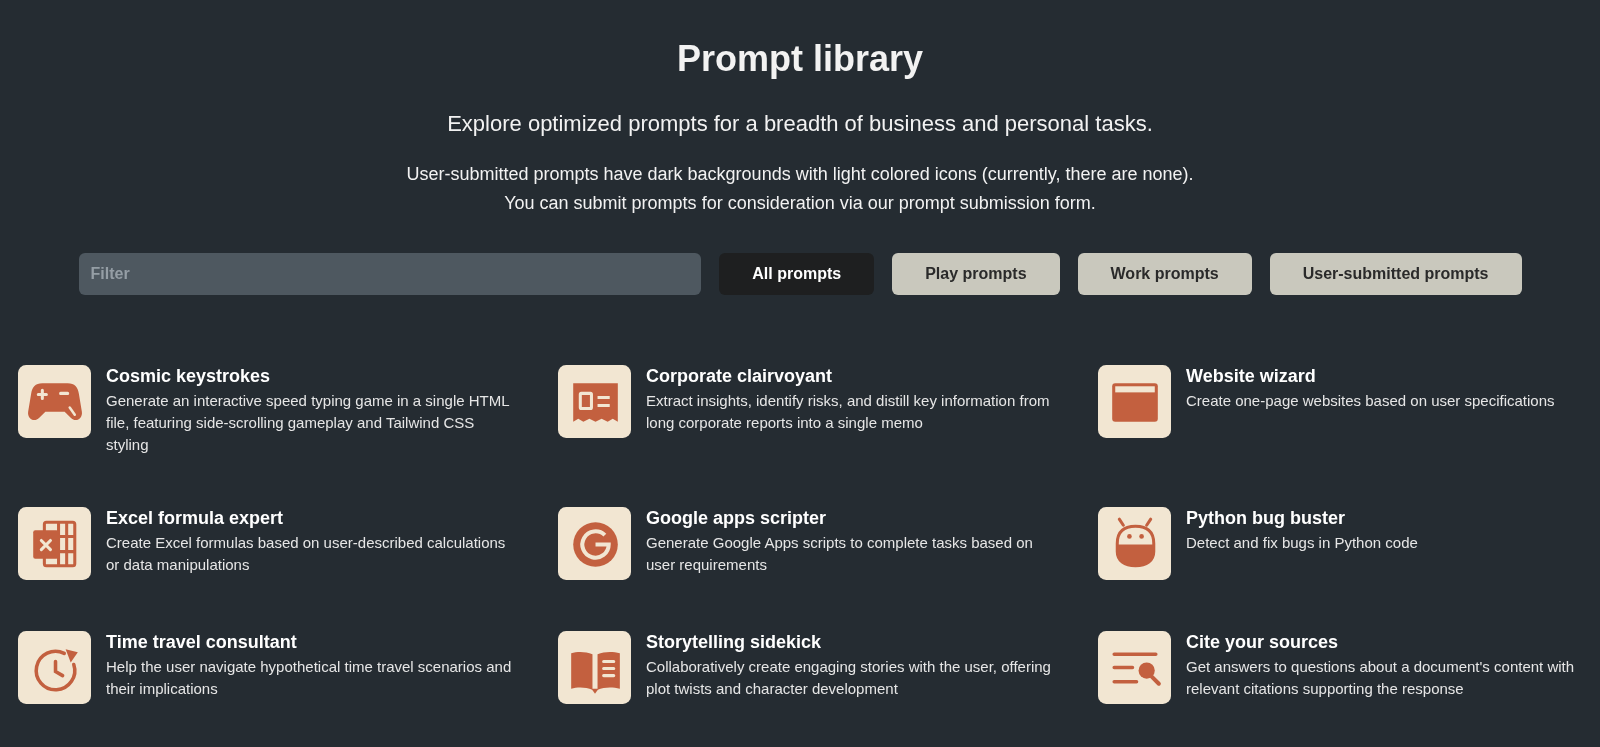 Image resolution: width=1600 pixels, height=747 pixels. I want to click on info-text: User-submitted prompts have dark backgrounds with light colored icons (currently, there are none)., so click(800, 174).